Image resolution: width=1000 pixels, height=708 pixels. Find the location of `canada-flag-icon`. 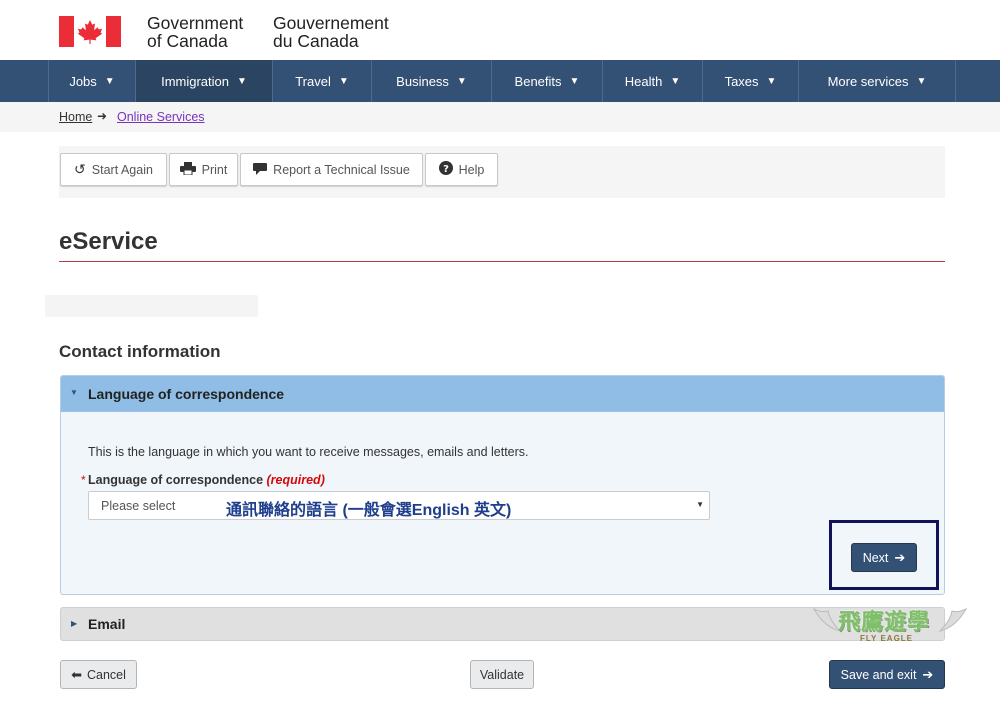

canada-flag-icon is located at coordinates (90, 31).